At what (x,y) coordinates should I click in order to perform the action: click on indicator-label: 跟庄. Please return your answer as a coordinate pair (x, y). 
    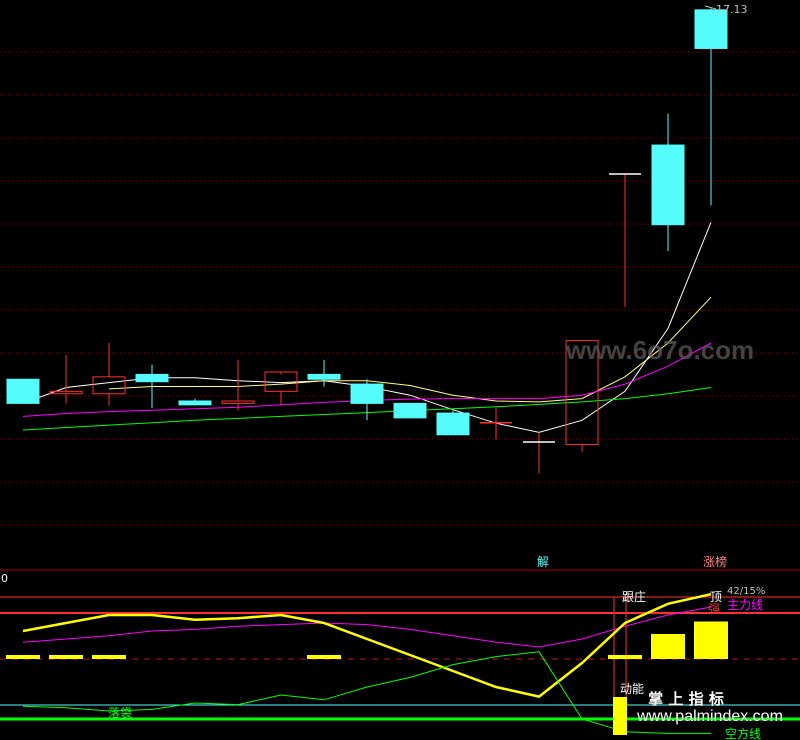
    Looking at the image, I should click on (634, 596).